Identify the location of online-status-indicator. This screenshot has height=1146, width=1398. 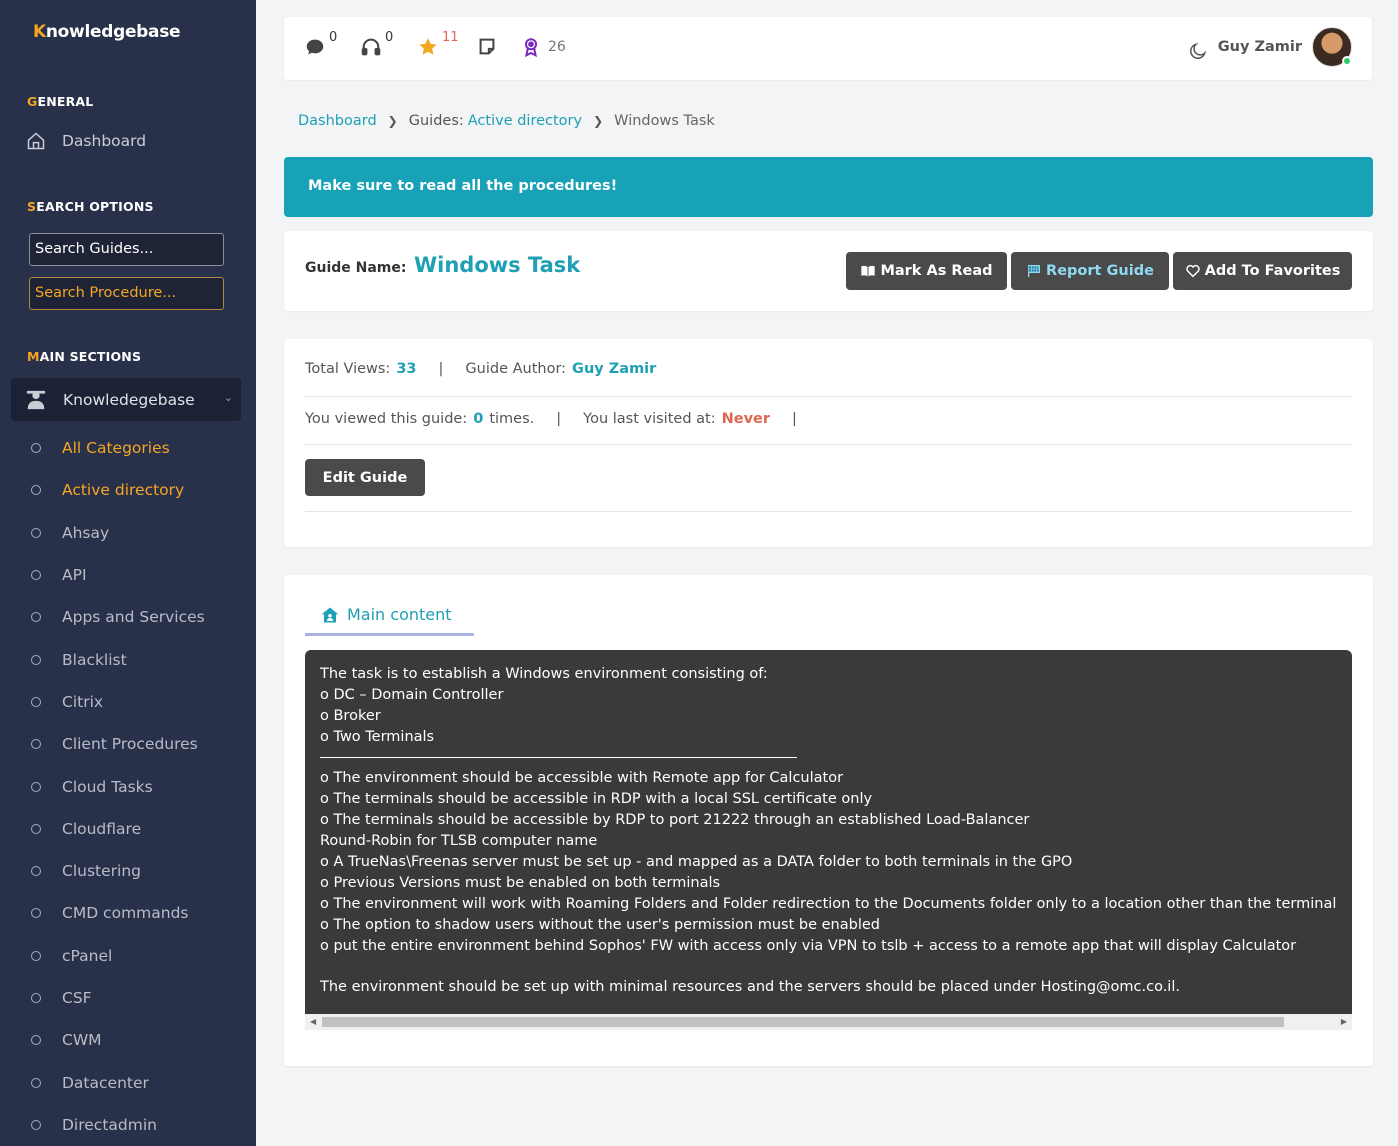
(1347, 61).